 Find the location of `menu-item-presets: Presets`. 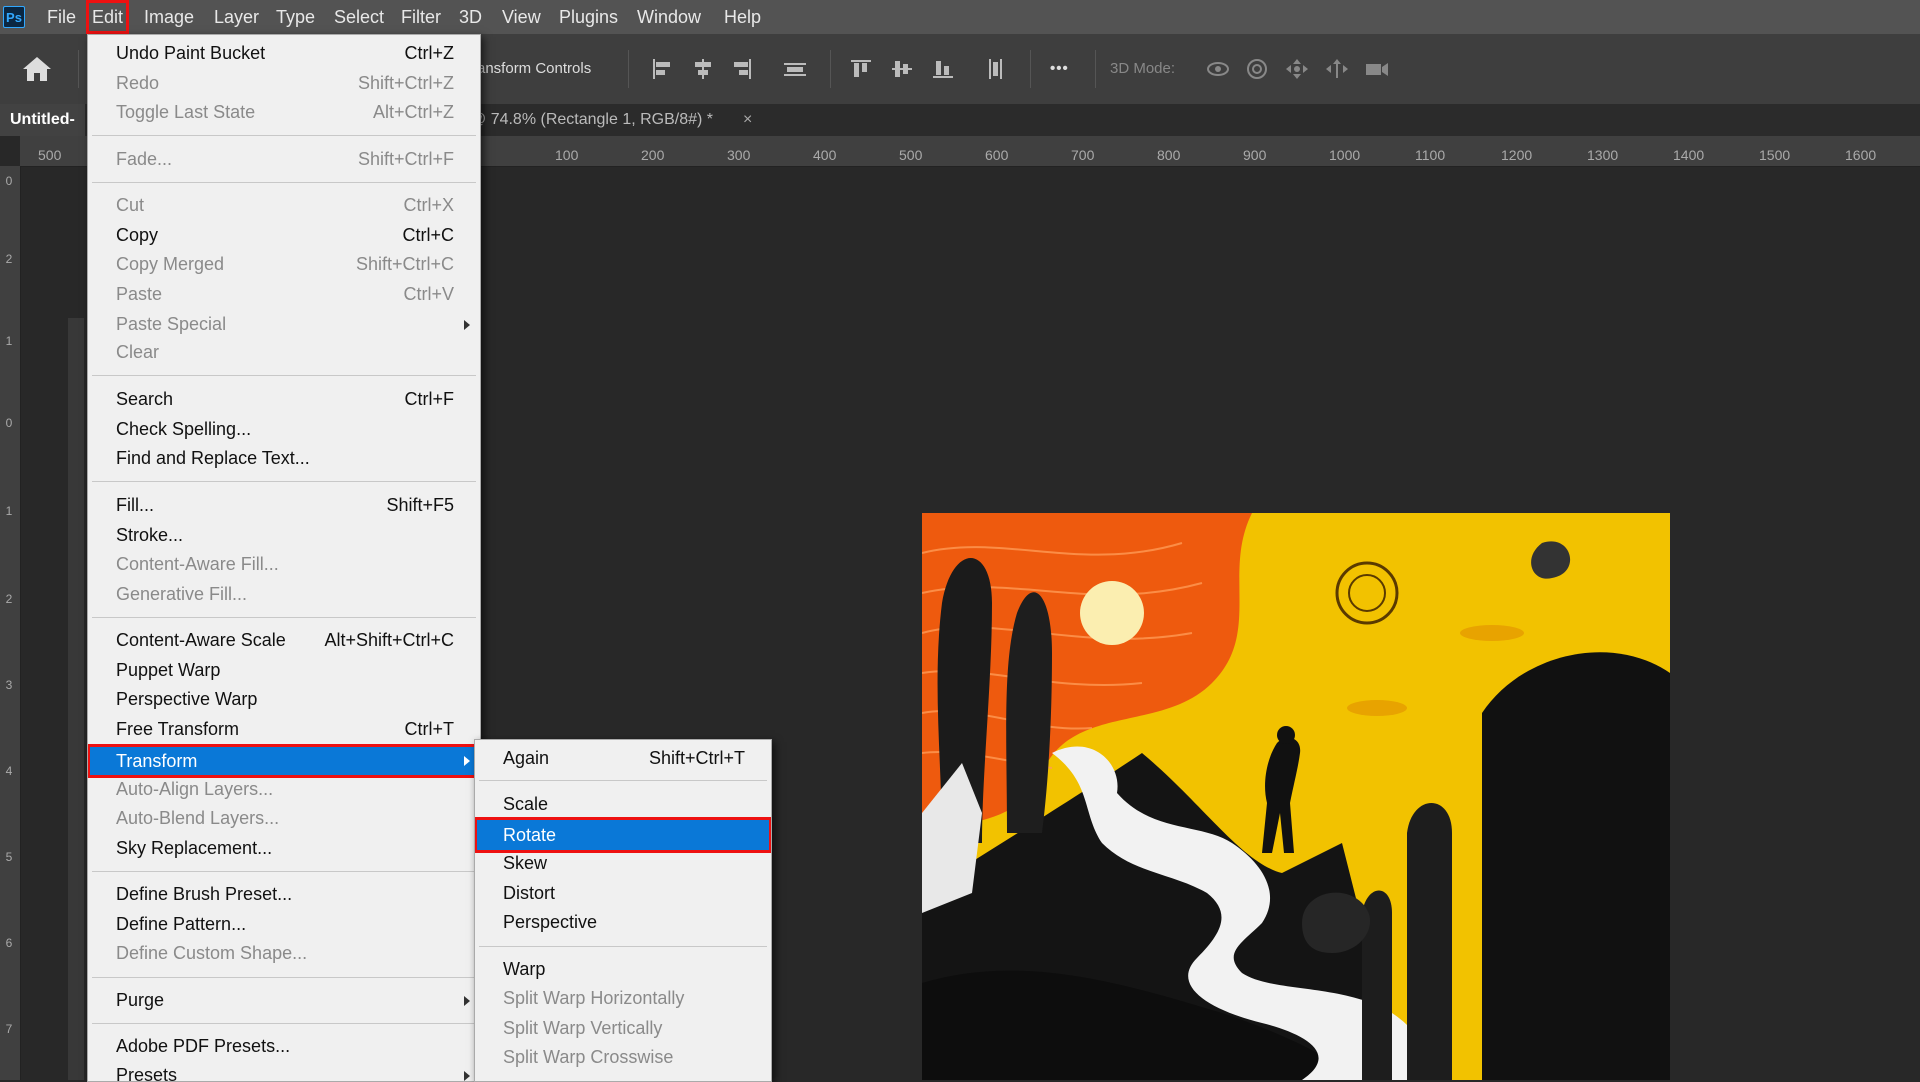

menu-item-presets: Presets is located at coordinates (284, 1071).